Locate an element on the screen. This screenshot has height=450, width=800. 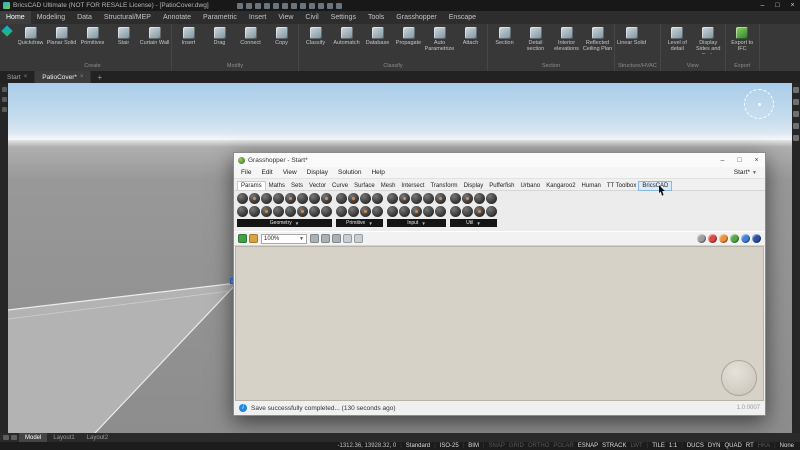
ribbon-button-classify: Classify is located at coordinates (315, 36).